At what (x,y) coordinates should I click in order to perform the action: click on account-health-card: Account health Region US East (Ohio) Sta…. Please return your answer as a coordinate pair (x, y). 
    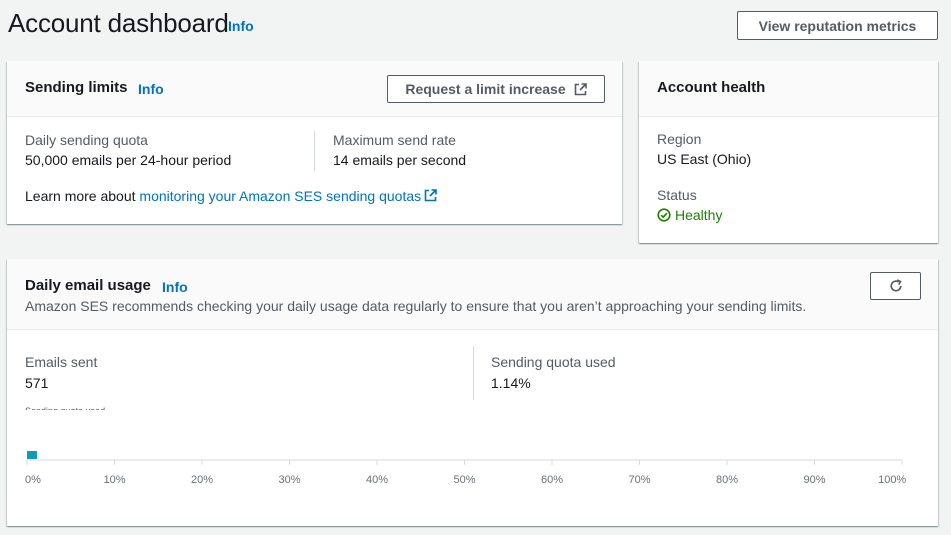
    Looking at the image, I should click on (788, 152).